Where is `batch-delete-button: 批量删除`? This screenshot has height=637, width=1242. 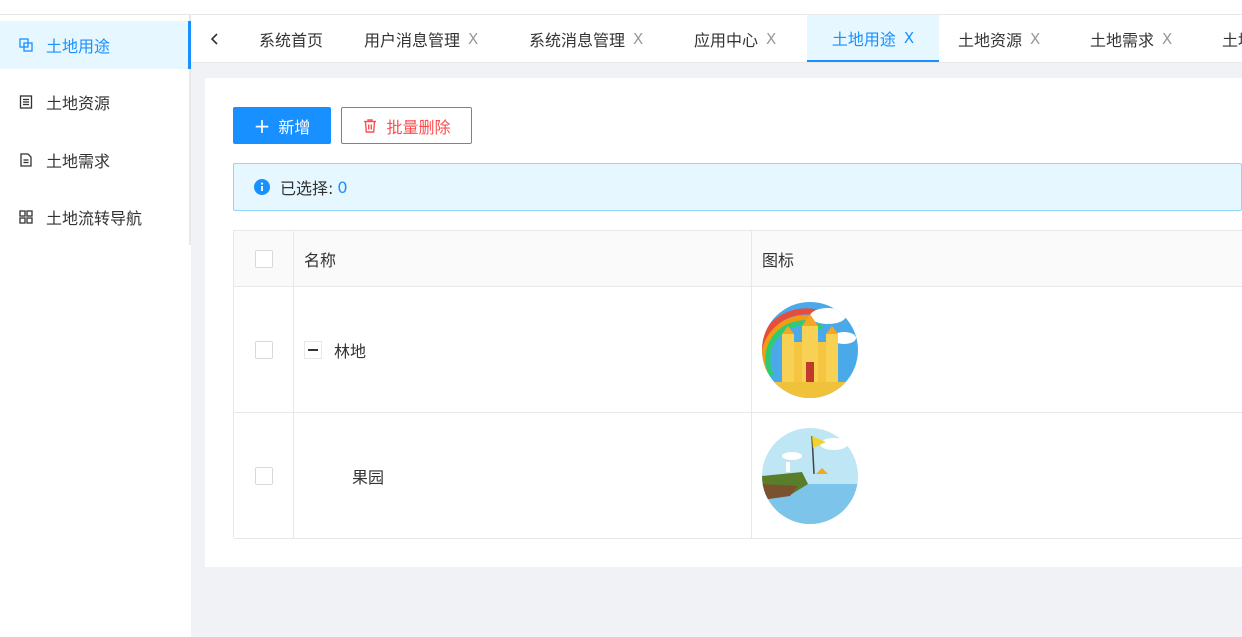
batch-delete-button: 批量删除 is located at coordinates (406, 125).